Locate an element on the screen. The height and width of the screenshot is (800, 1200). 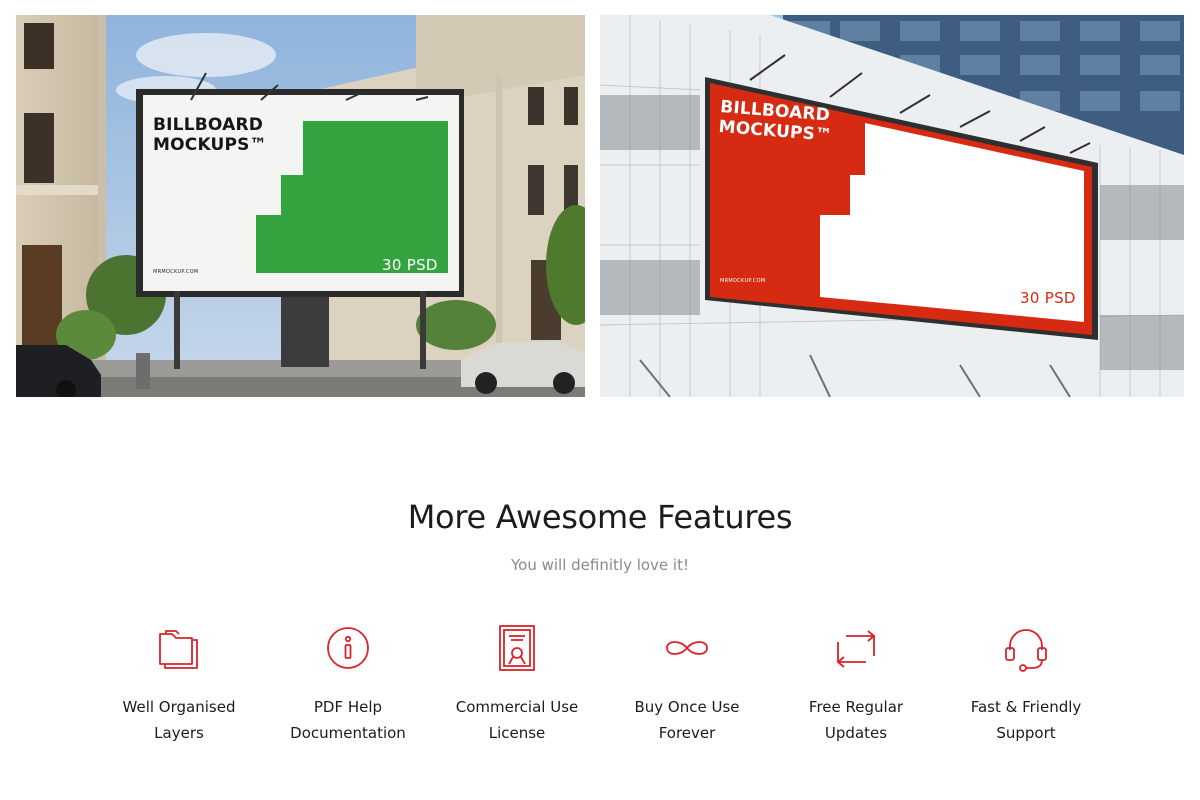
billboard-headline: BILLBOARD MOCKUPS™ is located at coordinates (210, 135).